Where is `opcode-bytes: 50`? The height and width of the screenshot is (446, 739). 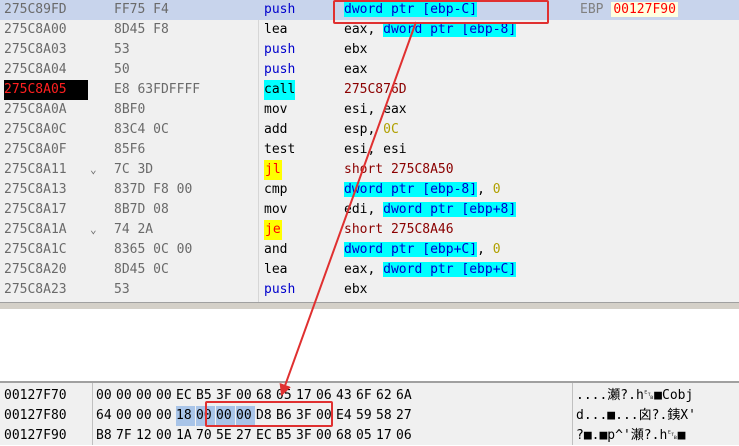 opcode-bytes: 50 is located at coordinates (122, 69).